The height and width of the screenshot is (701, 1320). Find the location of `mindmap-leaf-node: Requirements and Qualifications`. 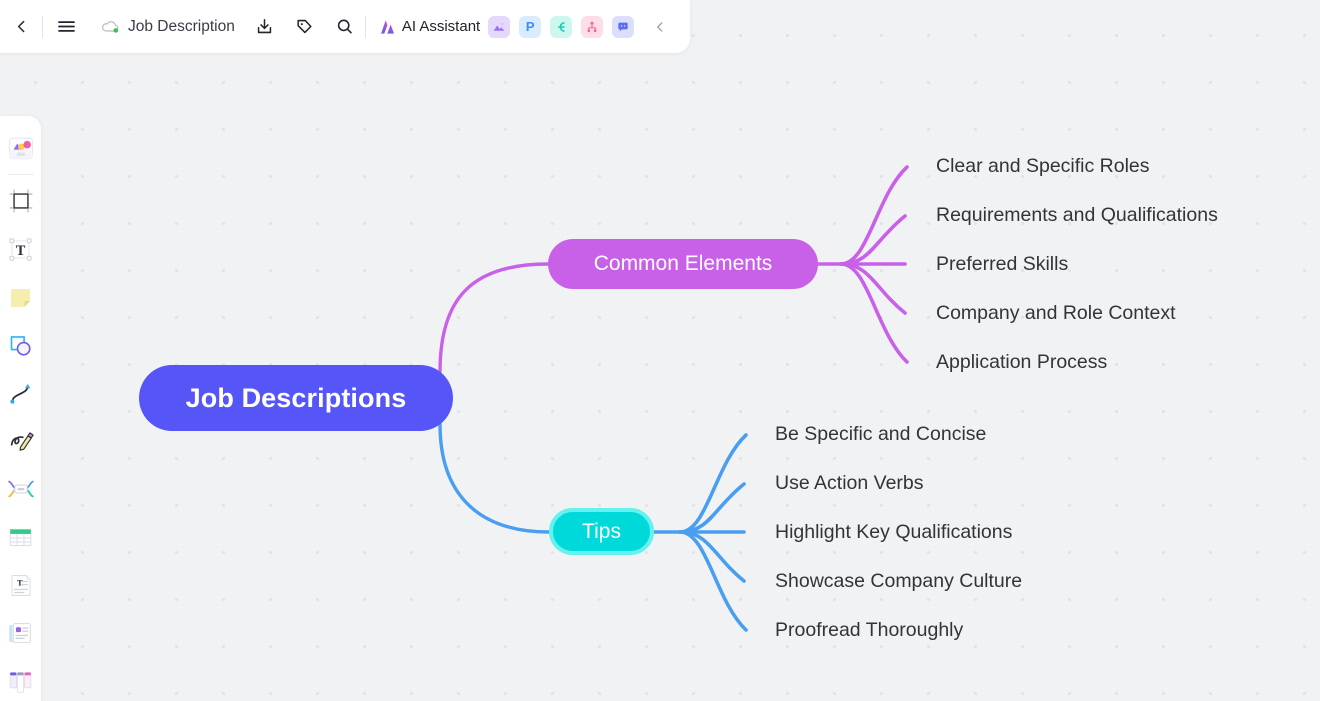

mindmap-leaf-node: Requirements and Qualifications is located at coordinates (1077, 215).